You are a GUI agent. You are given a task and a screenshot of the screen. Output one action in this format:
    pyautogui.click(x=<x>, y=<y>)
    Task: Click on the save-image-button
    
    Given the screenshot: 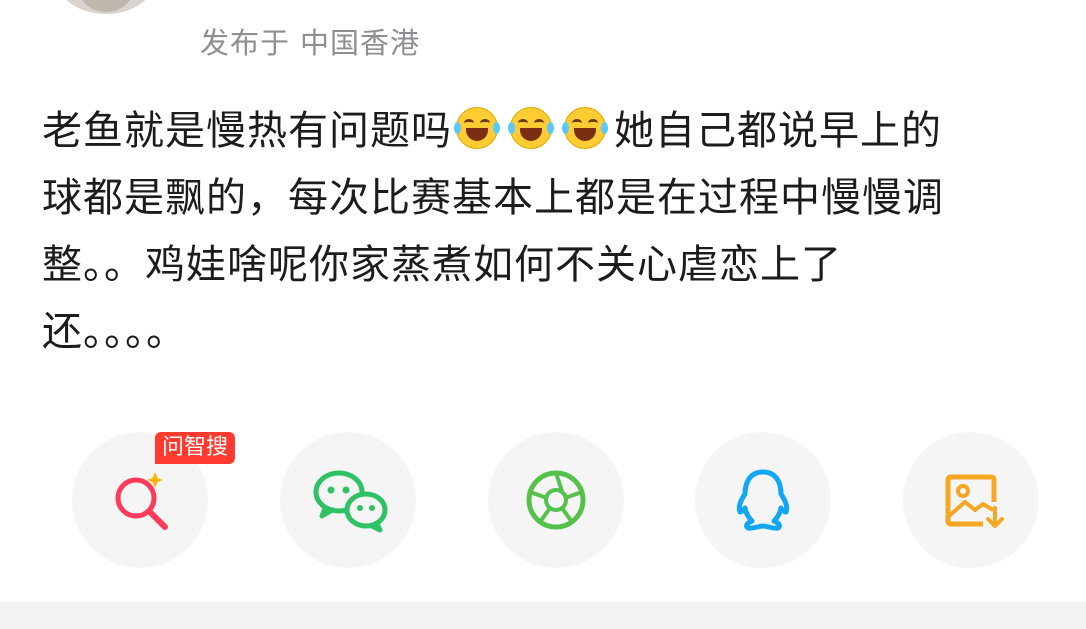 What is the action you would take?
    pyautogui.click(x=971, y=500)
    